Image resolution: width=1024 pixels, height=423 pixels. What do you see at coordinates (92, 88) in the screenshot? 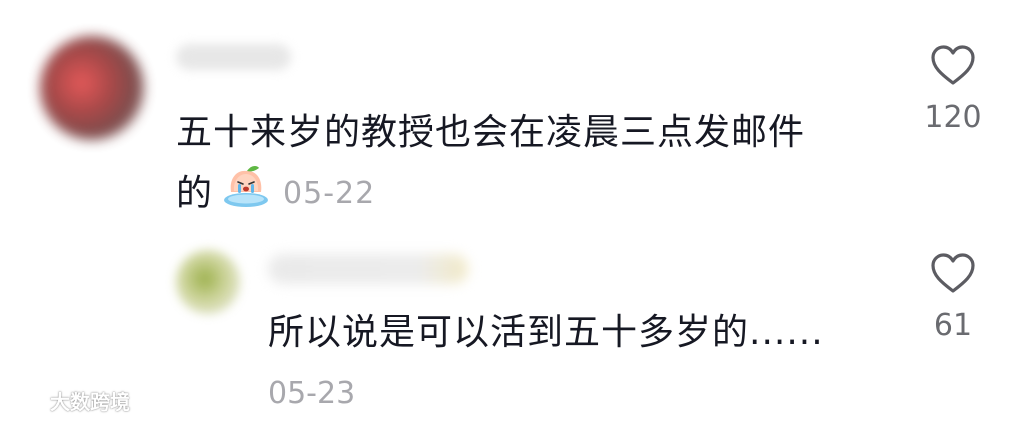
I see `avatar` at bounding box center [92, 88].